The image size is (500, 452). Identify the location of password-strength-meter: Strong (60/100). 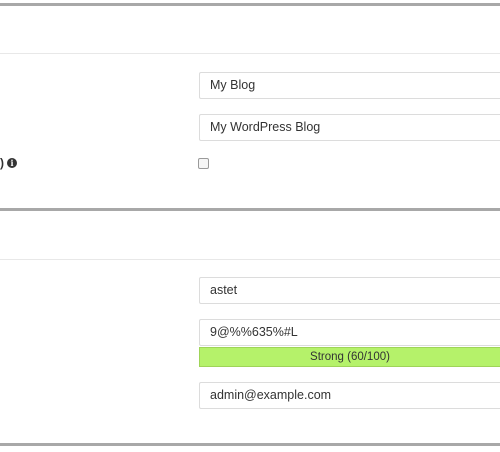
(349, 357).